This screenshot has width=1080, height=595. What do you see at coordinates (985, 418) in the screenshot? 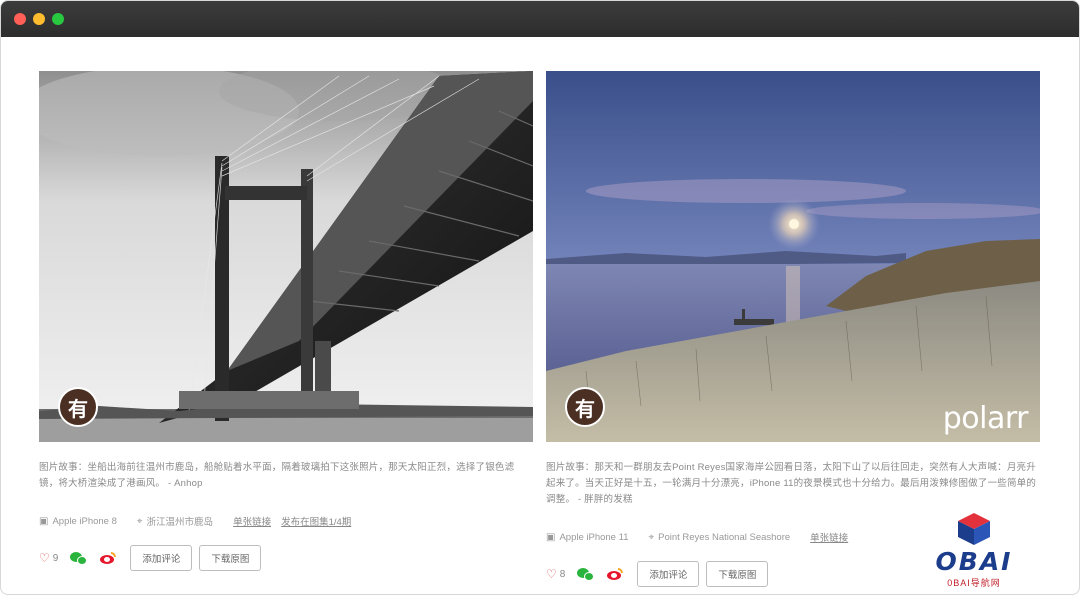
I see `polarr-watermark: polarr` at bounding box center [985, 418].